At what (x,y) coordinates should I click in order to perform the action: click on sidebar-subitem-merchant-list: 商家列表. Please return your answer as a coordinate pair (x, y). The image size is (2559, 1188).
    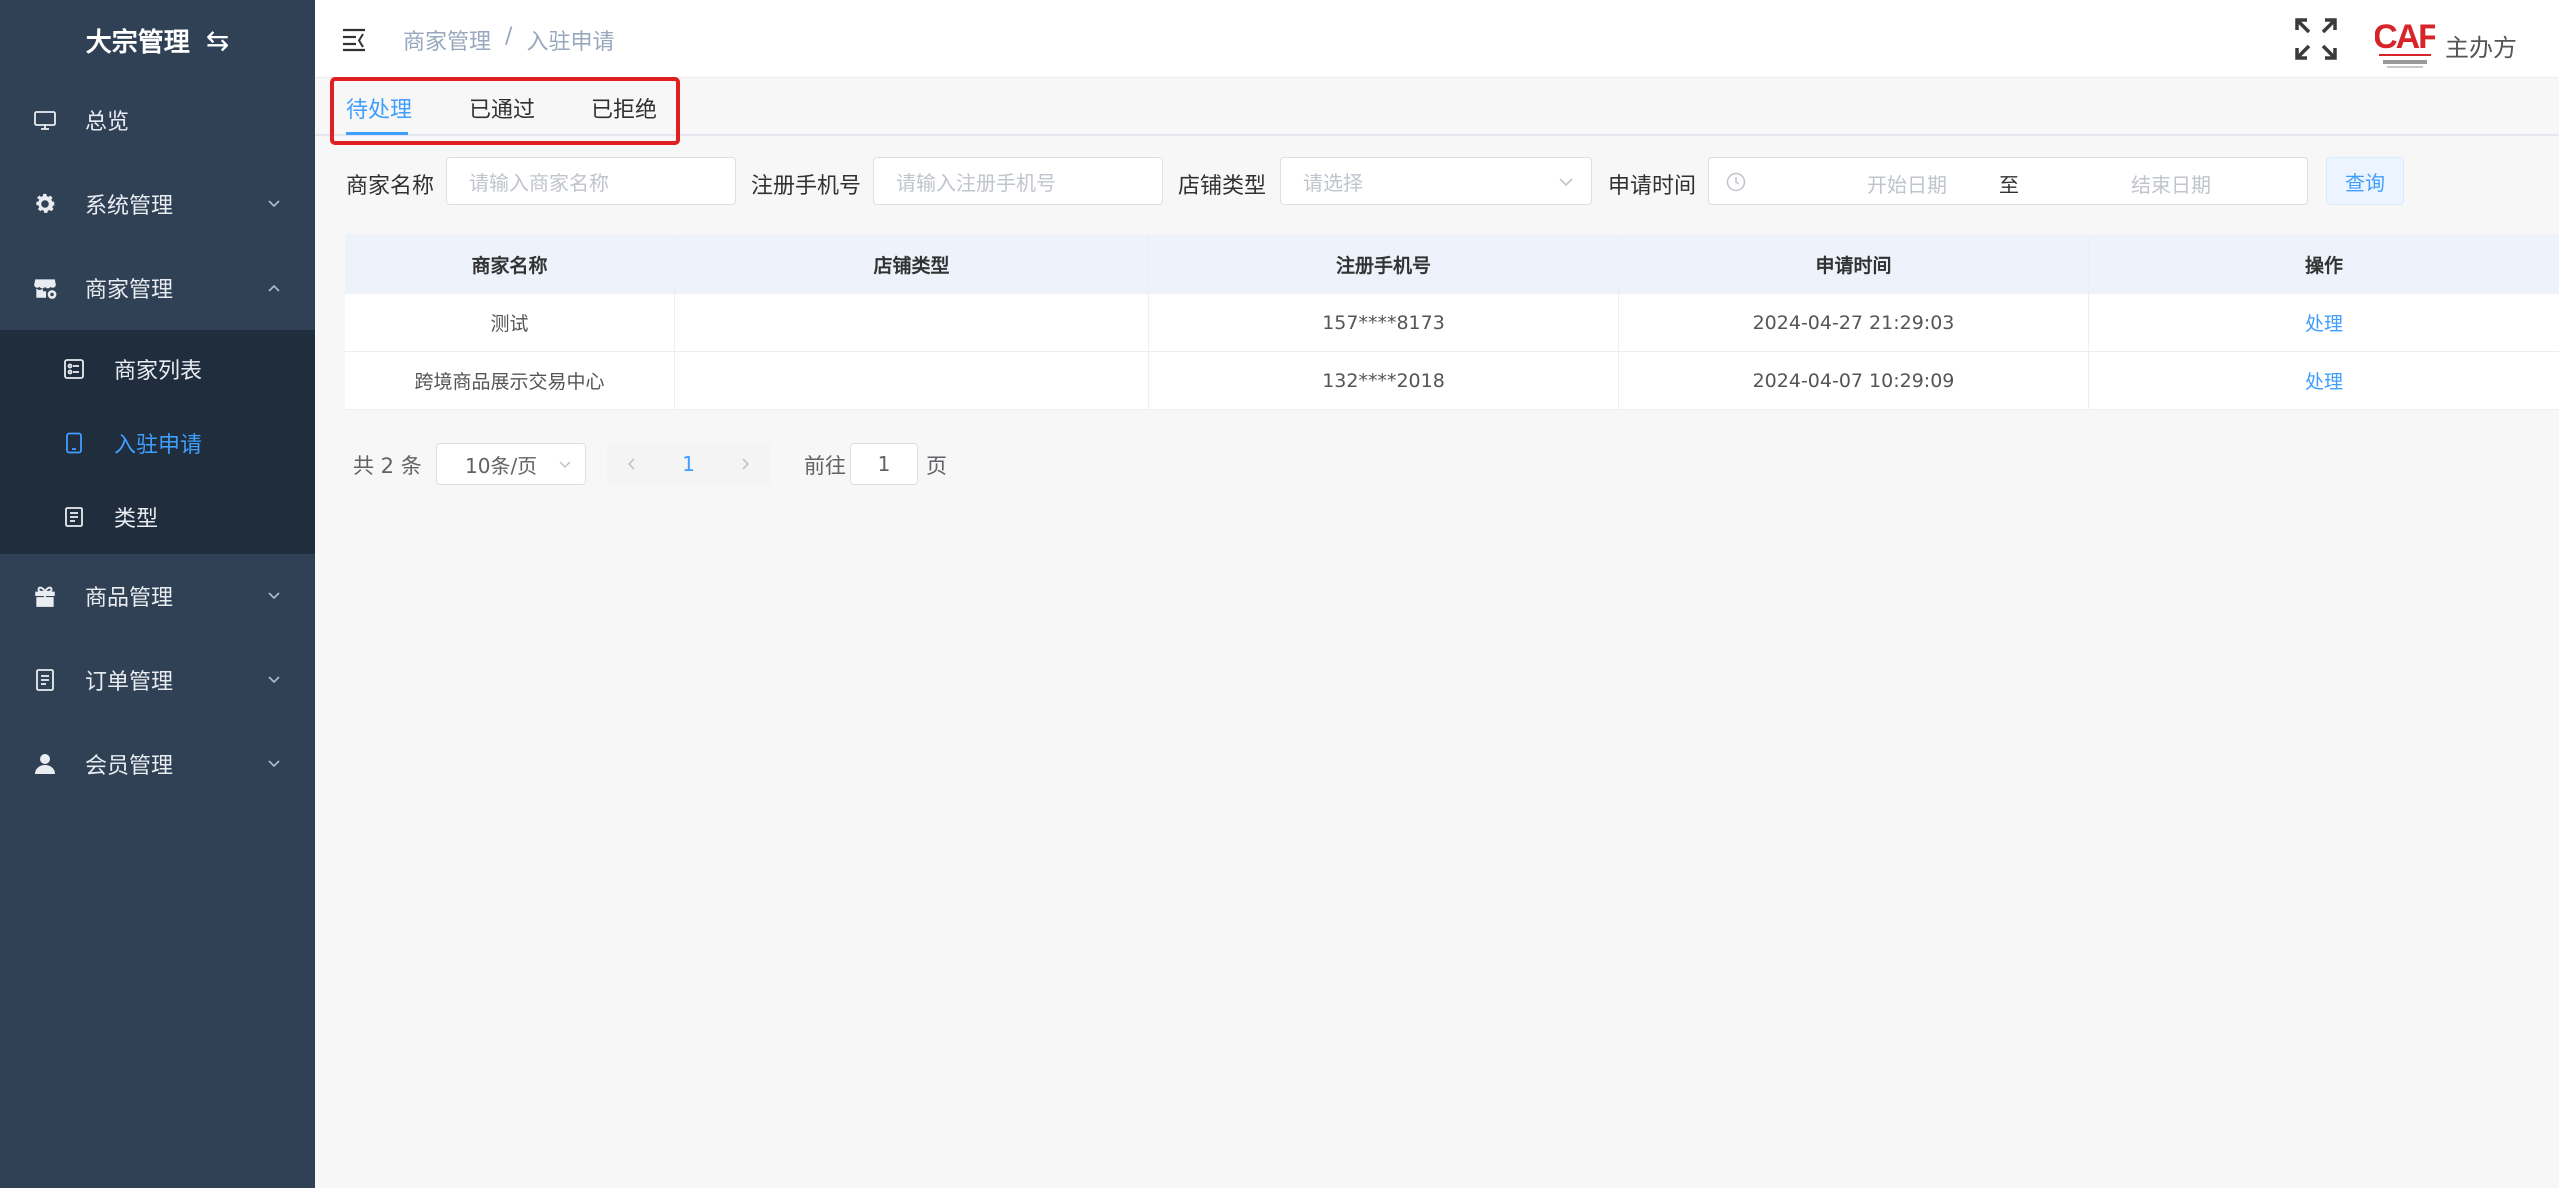
    Looking at the image, I should click on (157, 369).